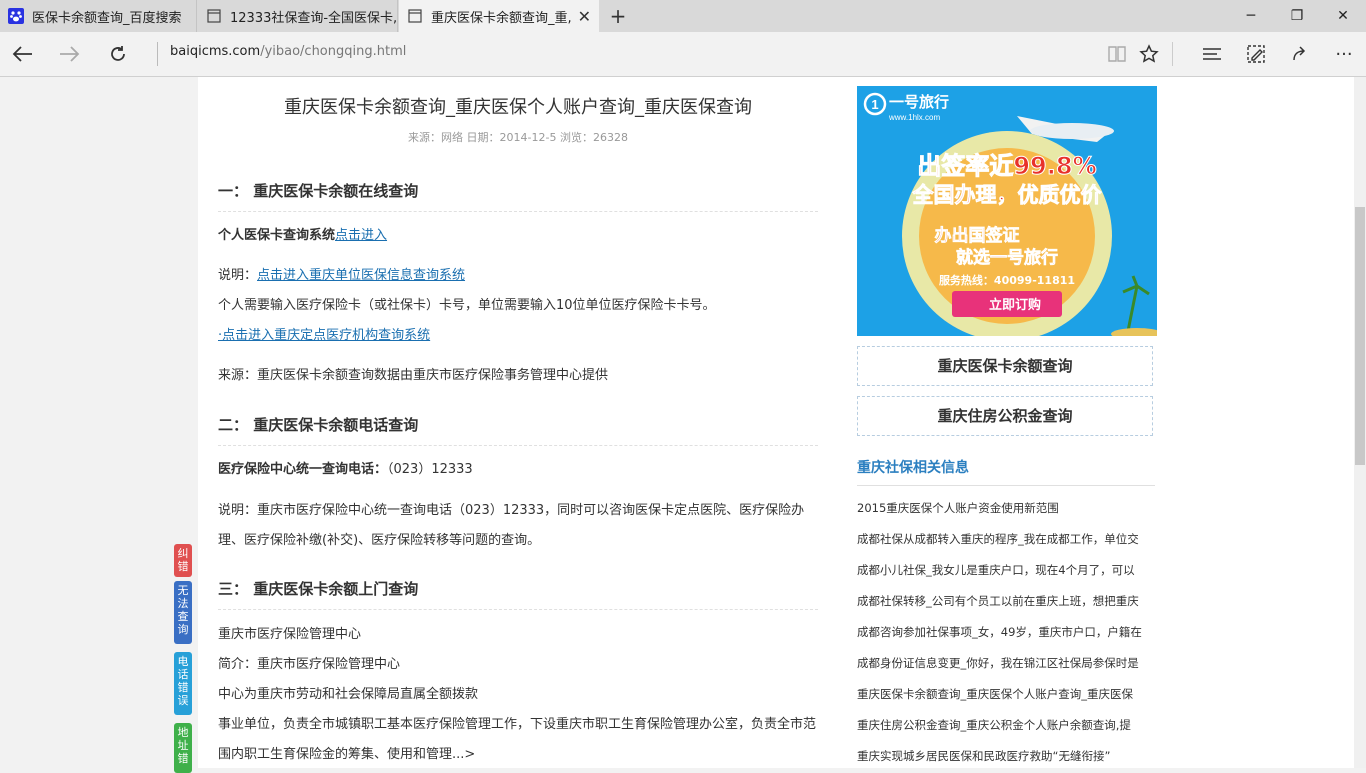  Describe the element at coordinates (467, 305) in the screenshot. I see `paragraph: 个人需要输入医疗保险卡（或社保卡）卡号，单位需要输入10位单位医疗保险卡卡号。` at that location.